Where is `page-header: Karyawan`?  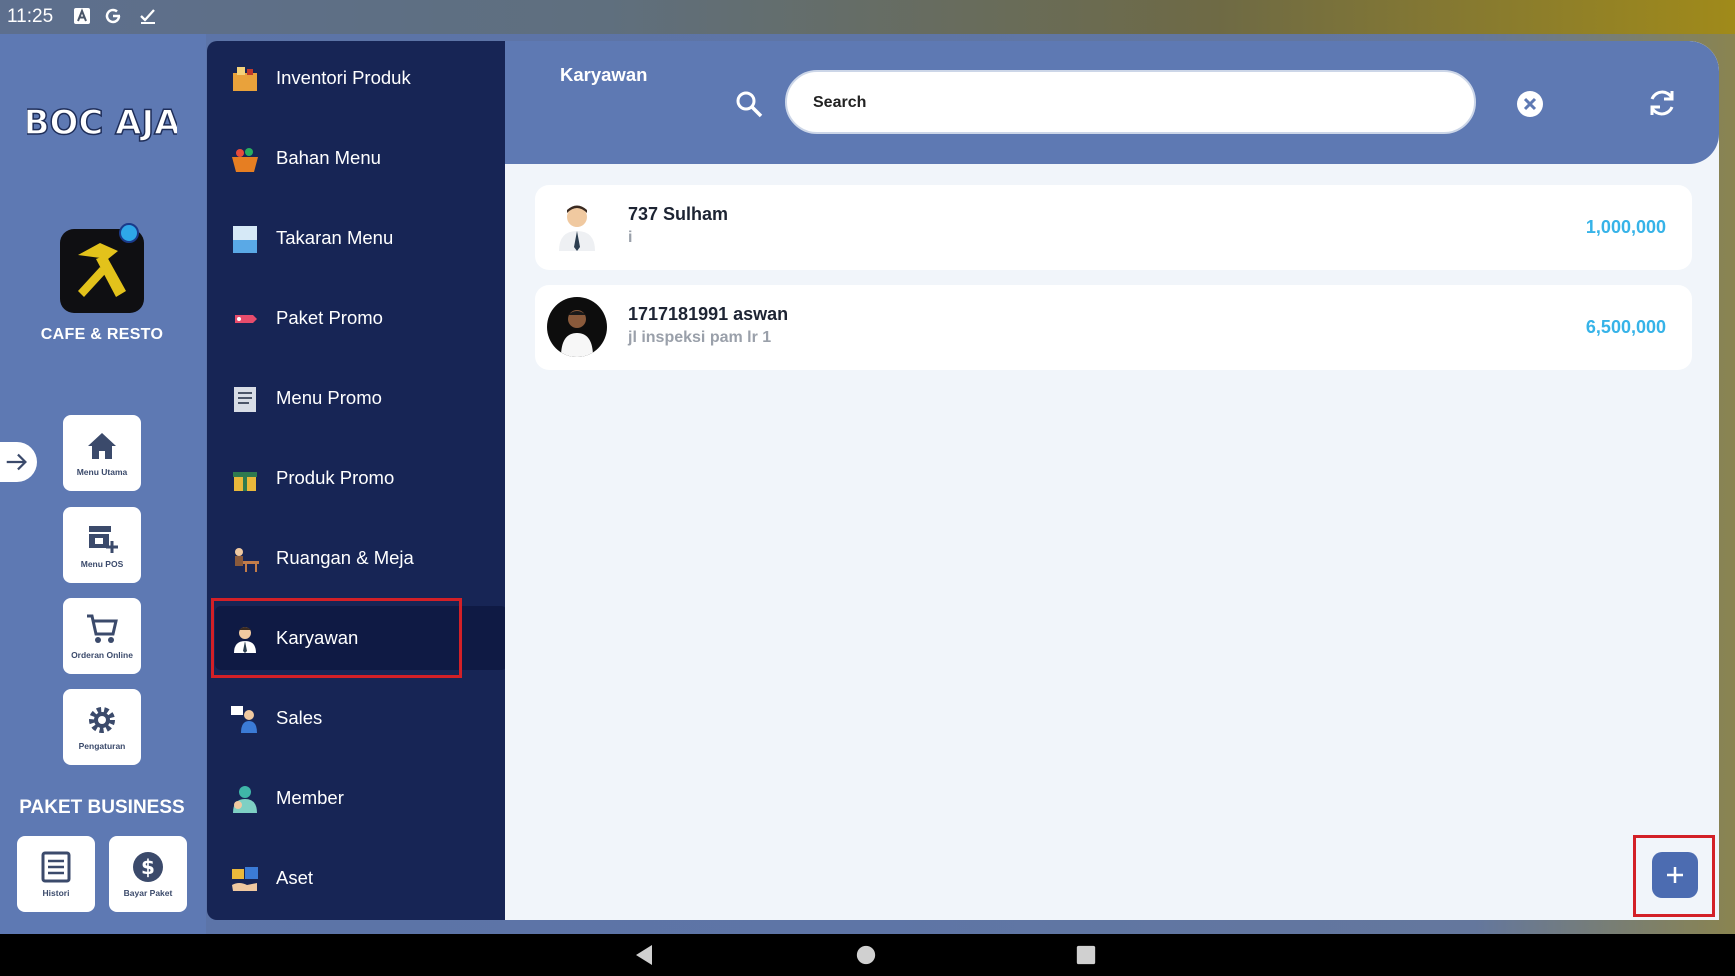 page-header: Karyawan is located at coordinates (1112, 102).